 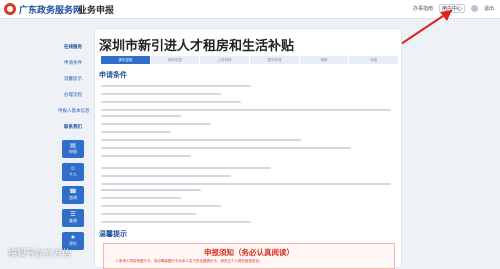 I want to click on nav-item-conditions: 申请条件, so click(x=73, y=63).